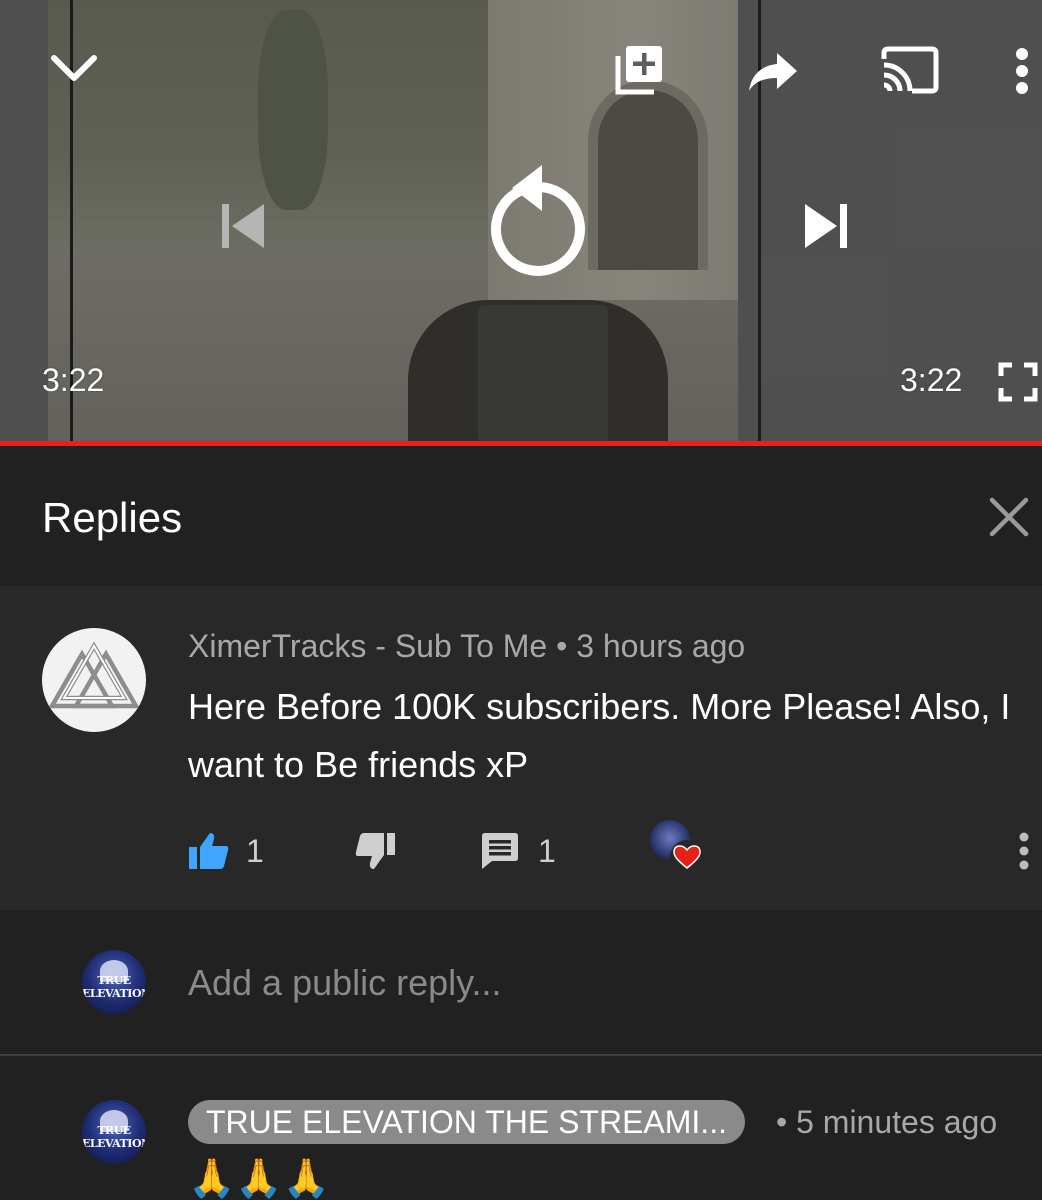  I want to click on add-to-queue-icon, so click(638, 70).